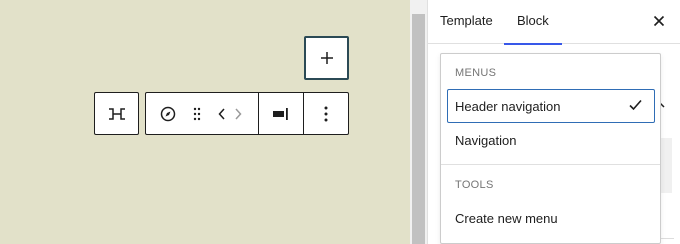 Image resolution: width=680 pixels, height=244 pixels. I want to click on menu-item-label: Header navigation, so click(508, 106).